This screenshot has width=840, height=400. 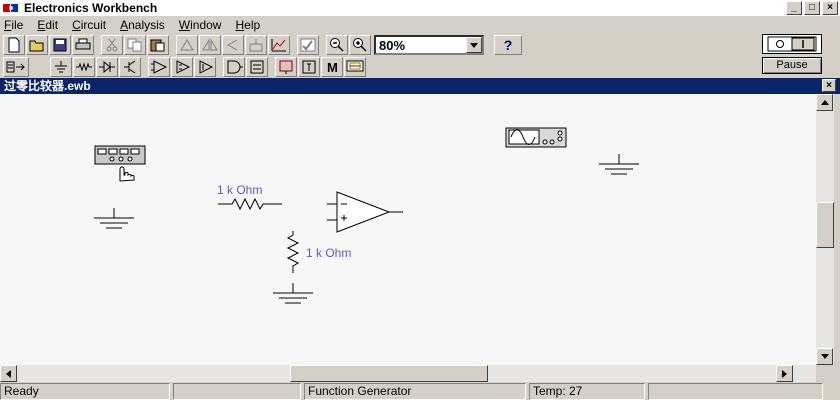 I want to click on miscellaneous-bin-button: M, so click(x=332, y=67).